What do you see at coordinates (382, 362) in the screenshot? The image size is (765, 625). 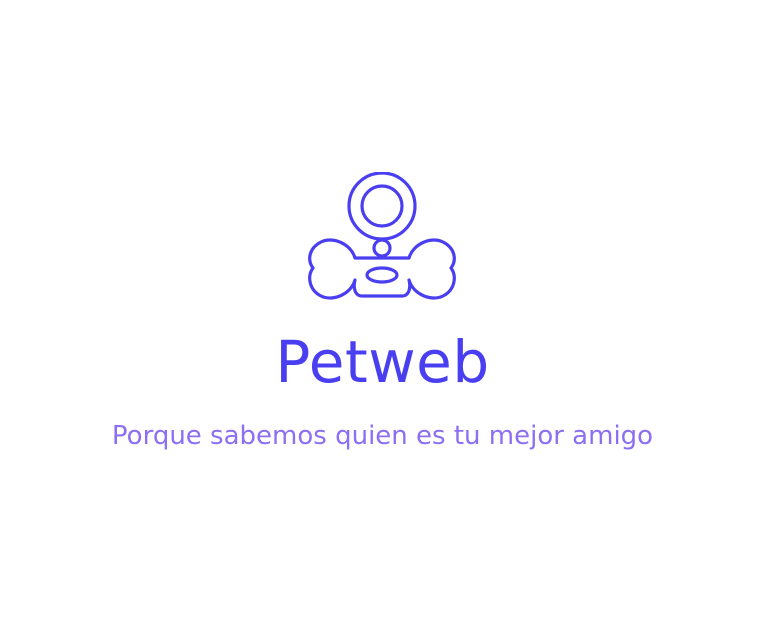 I see `brand-name: Petweb` at bounding box center [382, 362].